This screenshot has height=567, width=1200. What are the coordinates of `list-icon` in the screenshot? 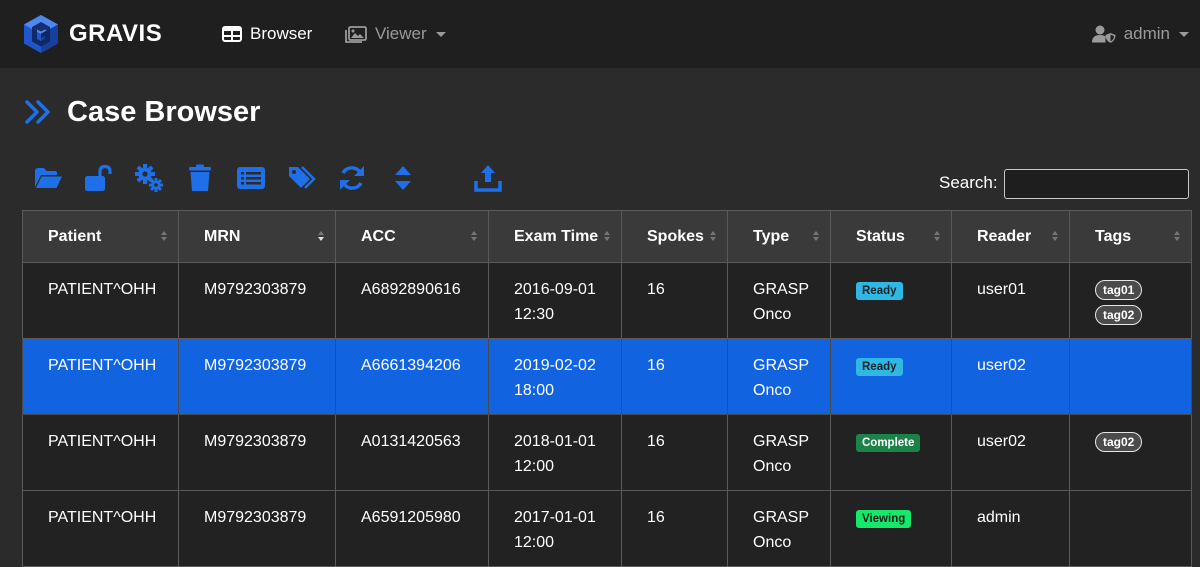 It's located at (251, 178).